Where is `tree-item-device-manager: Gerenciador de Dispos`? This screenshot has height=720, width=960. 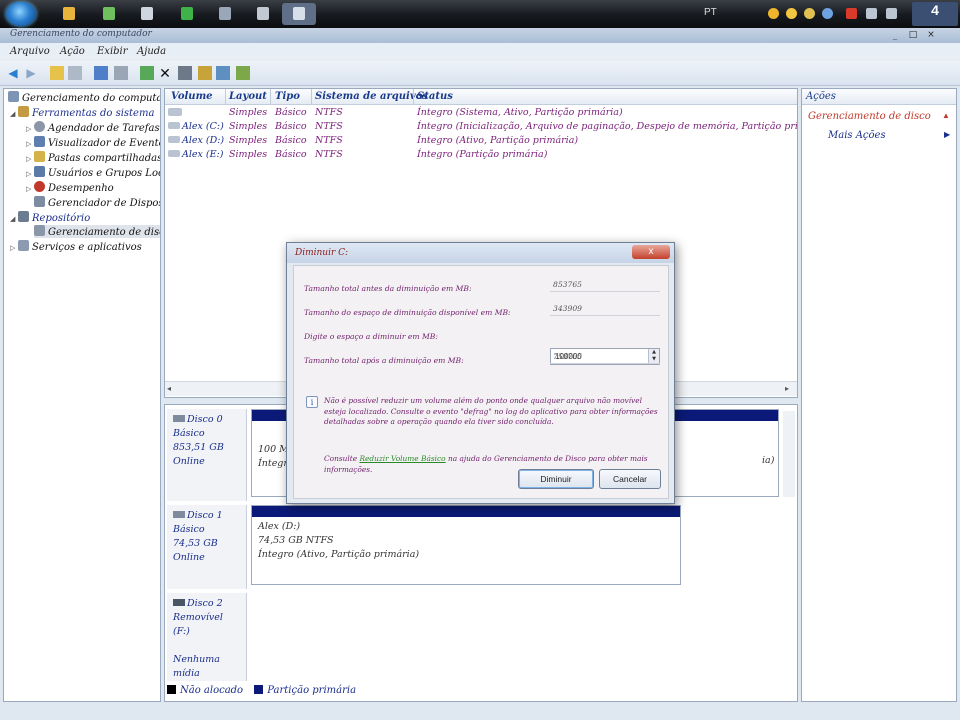 tree-item-device-manager: Gerenciador de Dispos is located at coordinates (97, 202).